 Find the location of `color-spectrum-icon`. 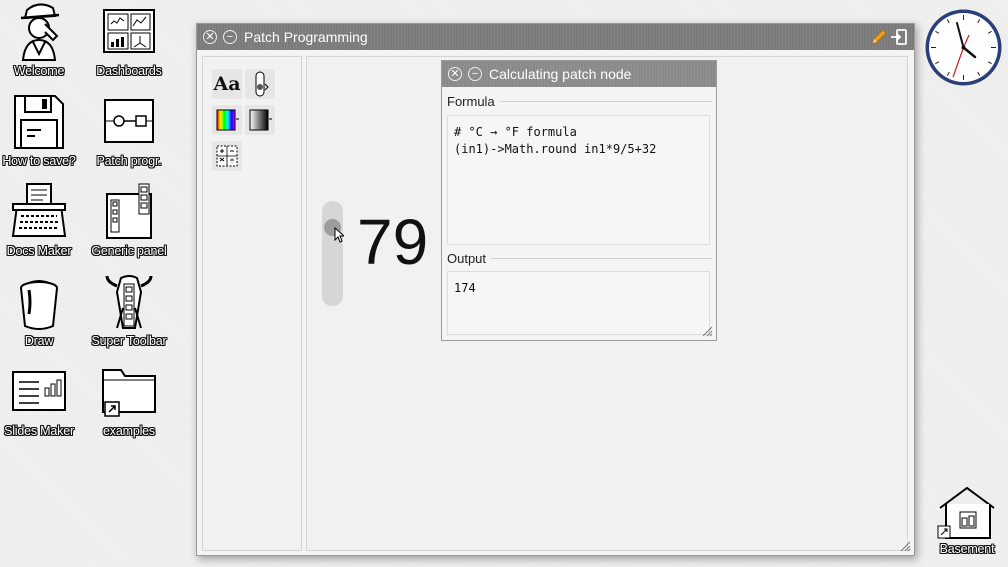

color-spectrum-icon is located at coordinates (227, 120).